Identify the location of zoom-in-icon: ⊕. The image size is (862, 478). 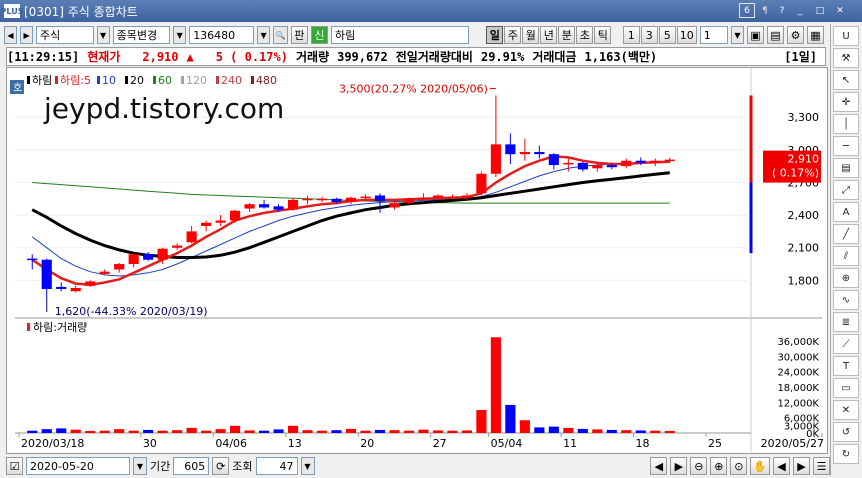
(719, 466).